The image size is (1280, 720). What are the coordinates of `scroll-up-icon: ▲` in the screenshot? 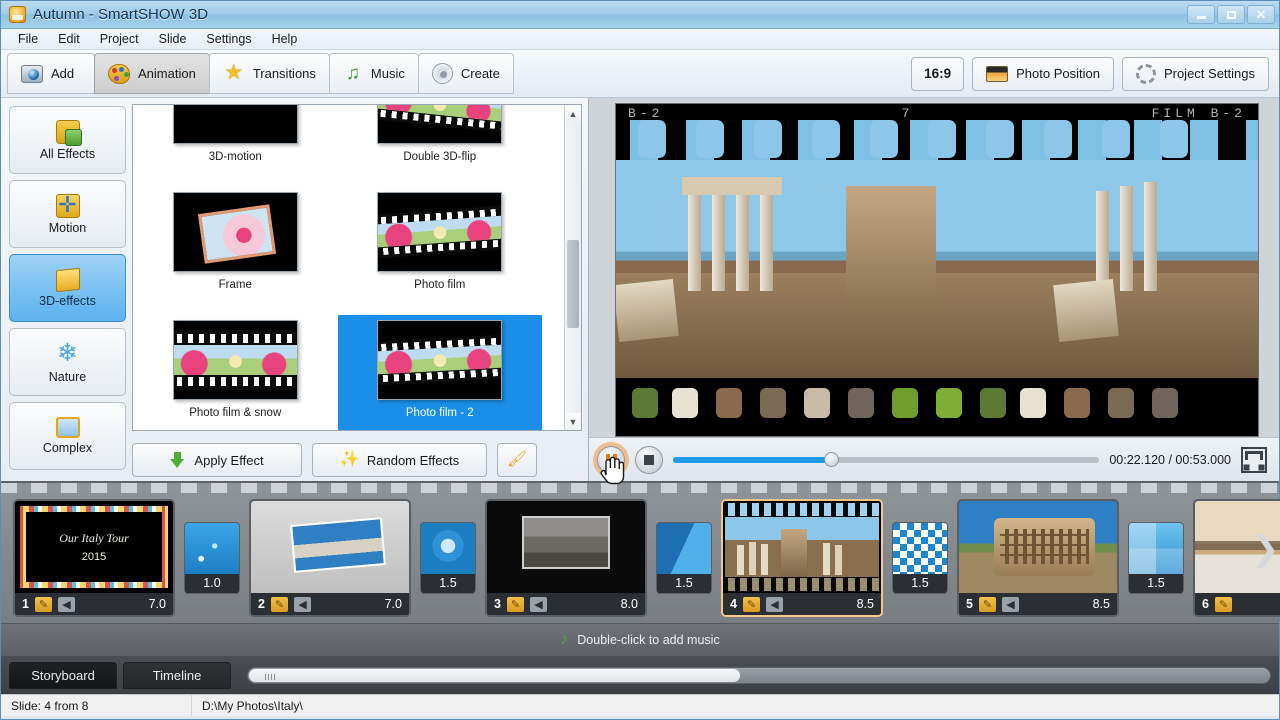 It's located at (572, 113).